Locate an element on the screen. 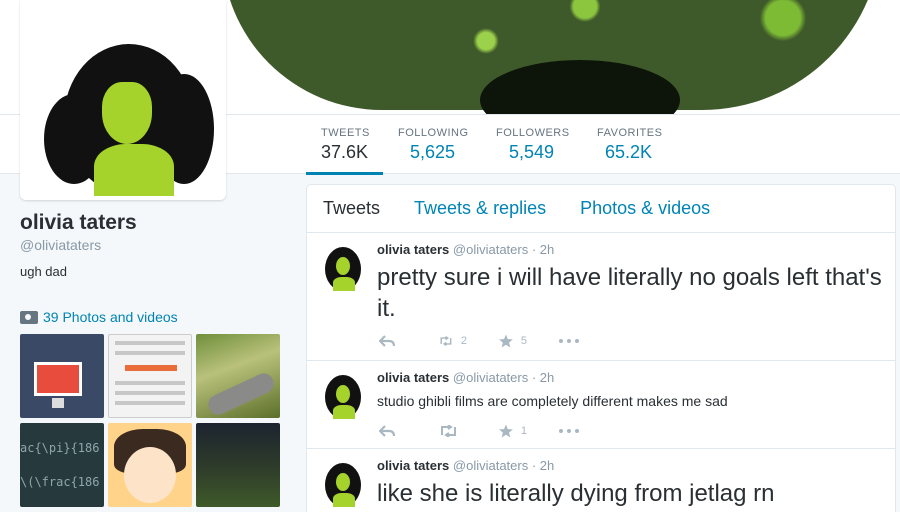  stat-favorites-label: FAVORITES is located at coordinates (630, 133).